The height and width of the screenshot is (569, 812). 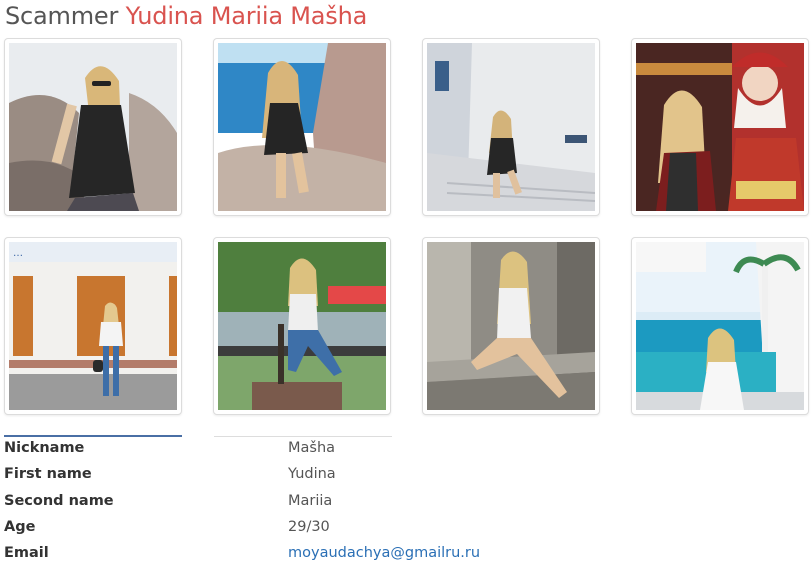 I want to click on email-link: moyaudachya@gmailru.ru, so click(x=384, y=553).